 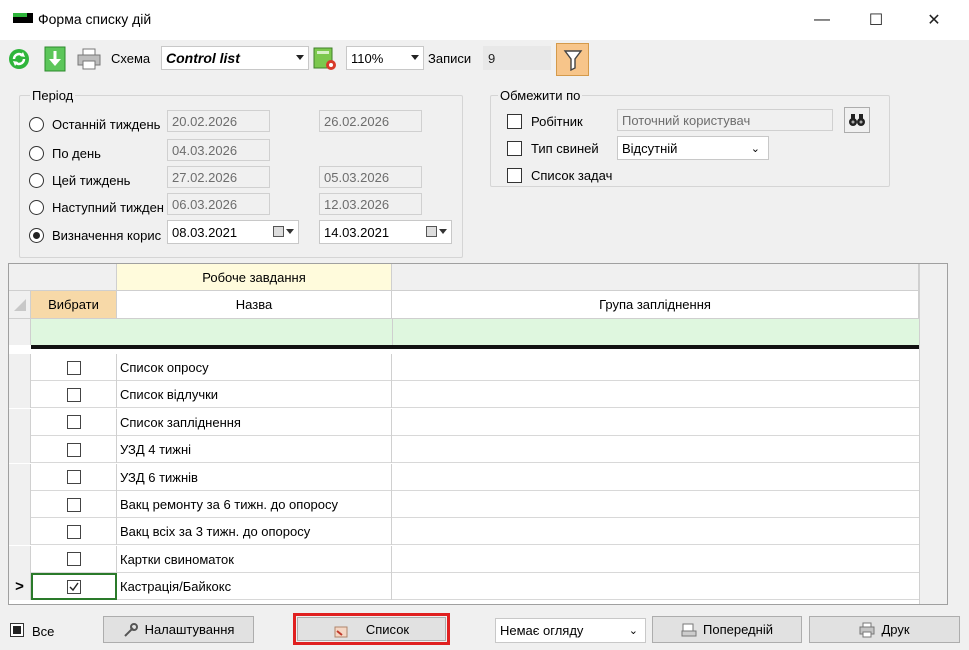 What do you see at coordinates (655, 305) in the screenshot?
I see `col-header-group: Група запліднення` at bounding box center [655, 305].